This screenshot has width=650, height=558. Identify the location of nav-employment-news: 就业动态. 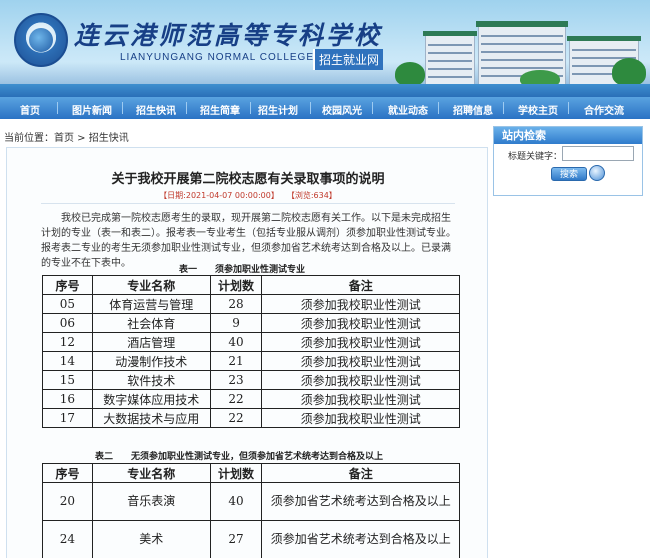
(408, 109).